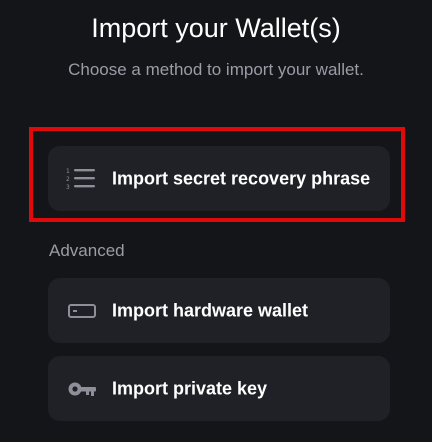  What do you see at coordinates (87, 250) in the screenshot?
I see `advanced-section-label: Advanced` at bounding box center [87, 250].